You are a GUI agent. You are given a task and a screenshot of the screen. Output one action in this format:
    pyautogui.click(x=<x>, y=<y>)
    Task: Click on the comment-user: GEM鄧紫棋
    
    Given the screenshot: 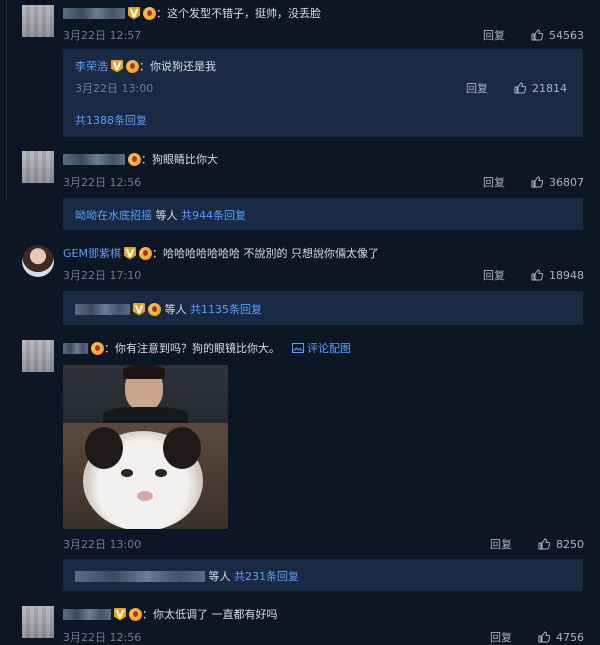 What is the action you would take?
    pyautogui.click(x=92, y=253)
    